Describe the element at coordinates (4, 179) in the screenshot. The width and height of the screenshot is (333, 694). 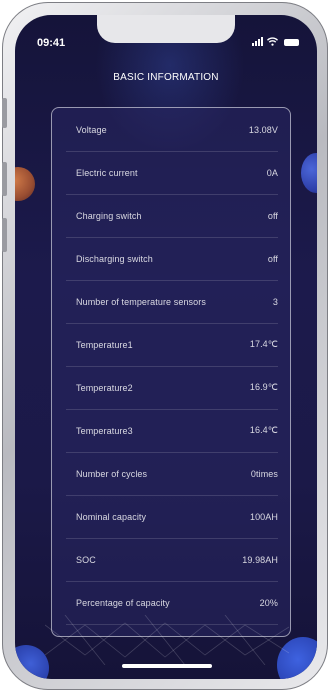
I see `volume-up-button` at that location.